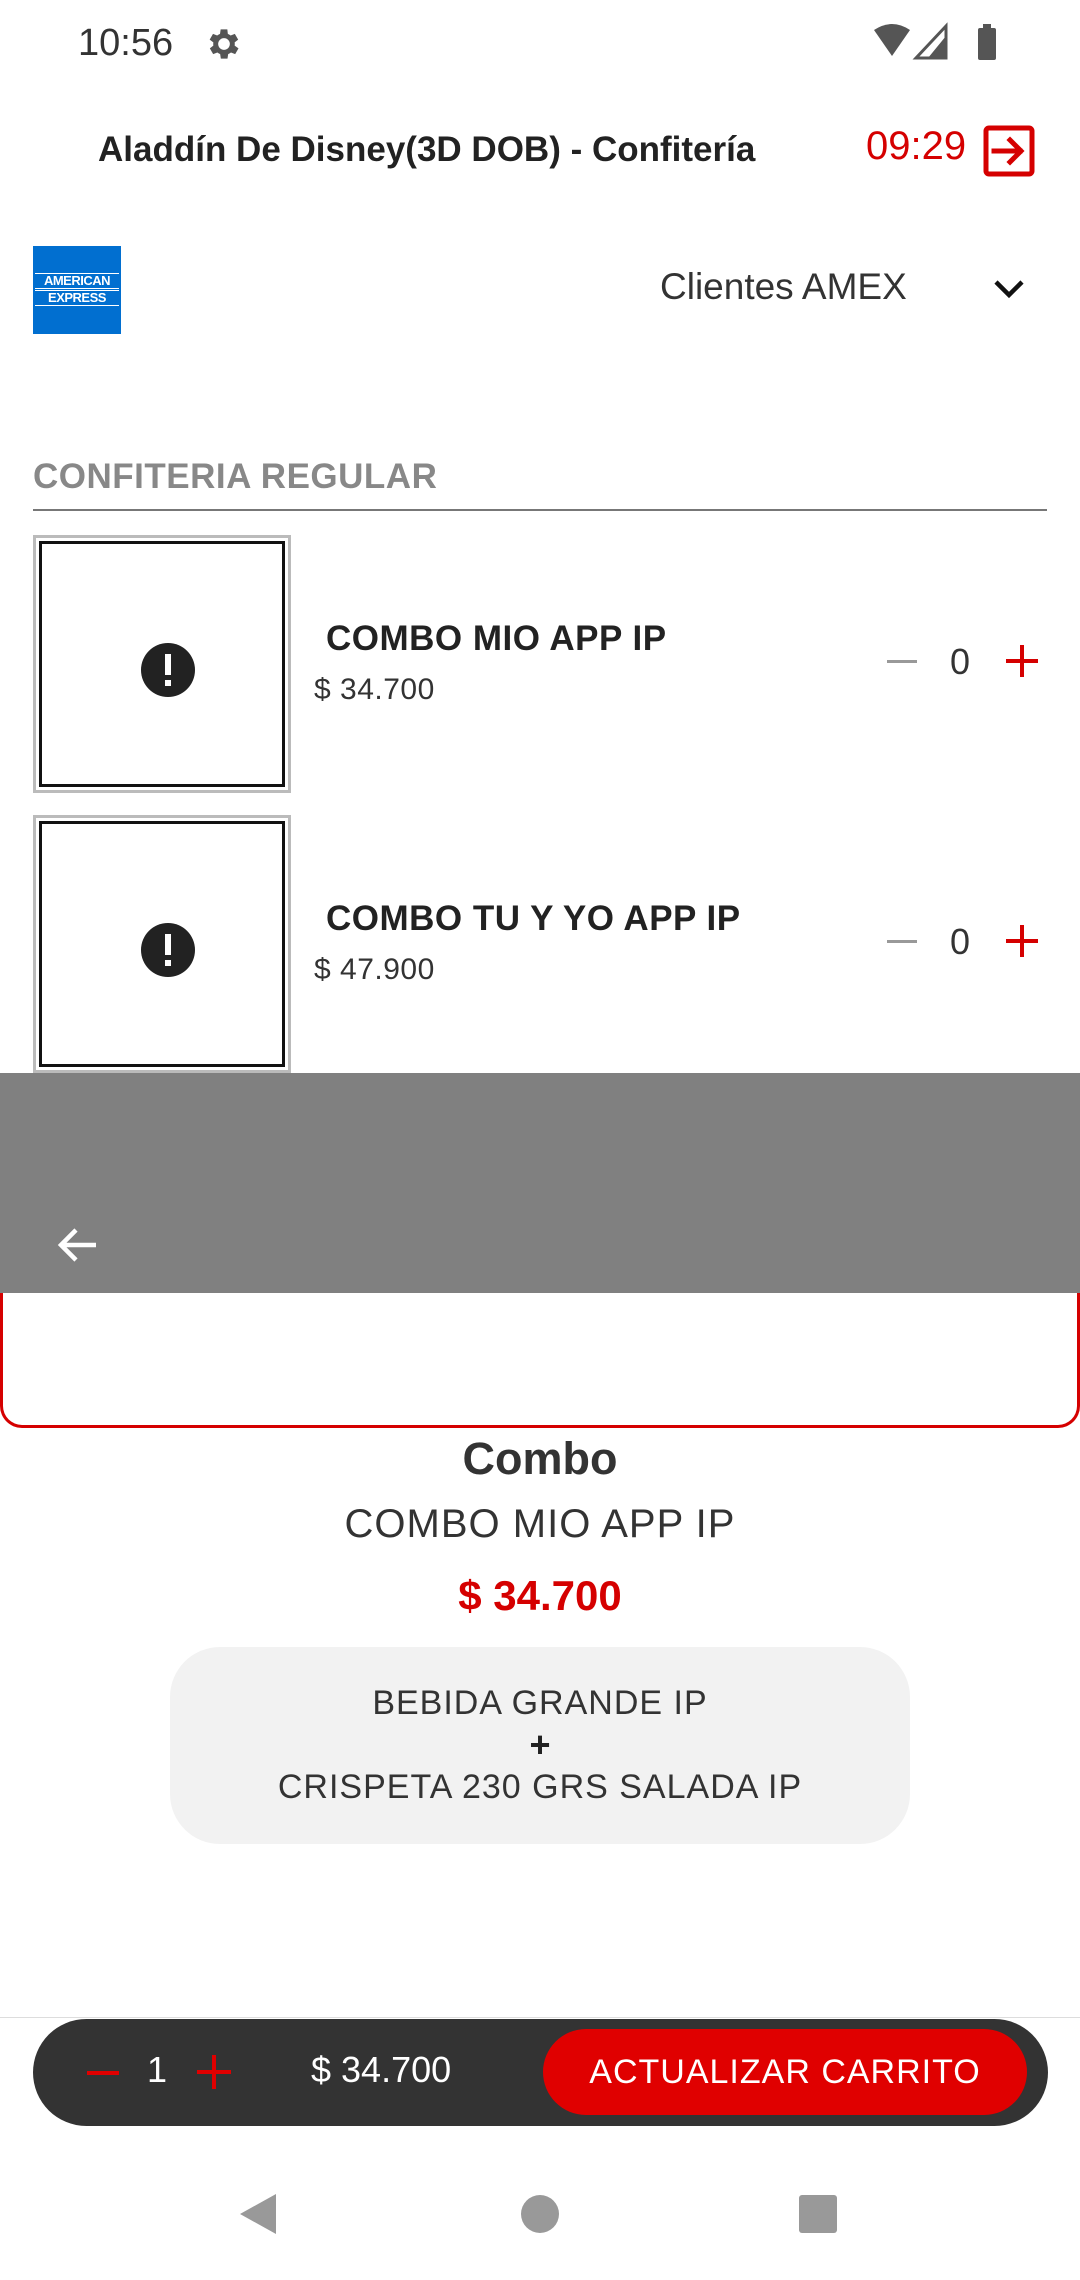  Describe the element at coordinates (157, 2069) in the screenshot. I see `cart-quantity: 1` at that location.